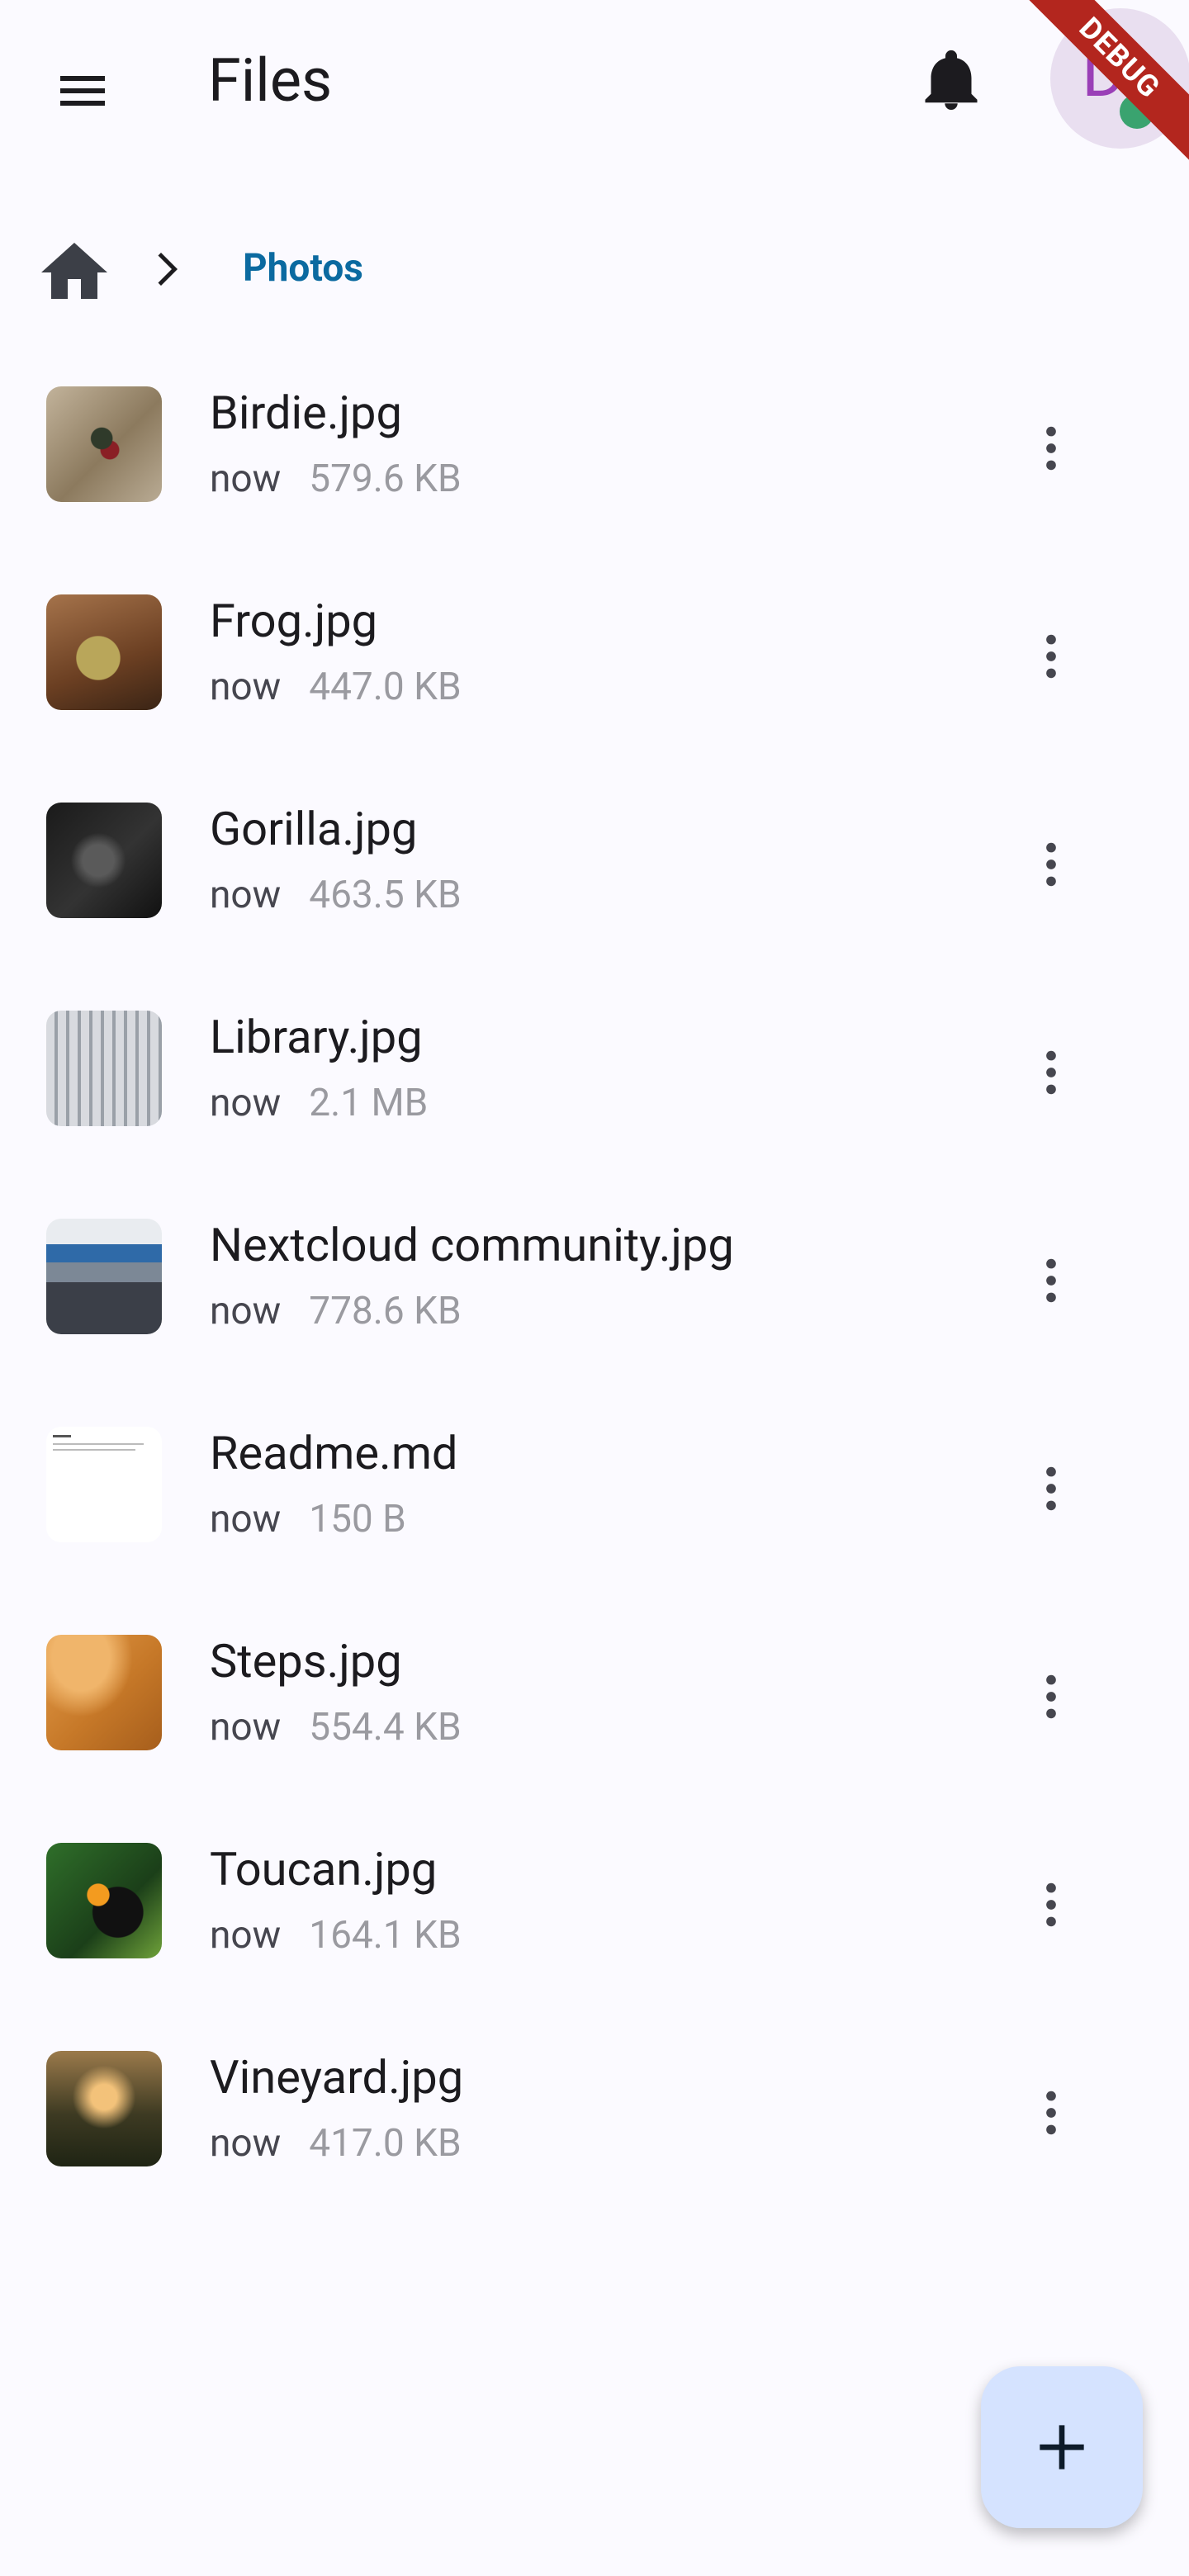 The width and height of the screenshot is (1189, 2576). I want to click on file-row: Steps.jpg now 554.4 KB, so click(594, 1709).